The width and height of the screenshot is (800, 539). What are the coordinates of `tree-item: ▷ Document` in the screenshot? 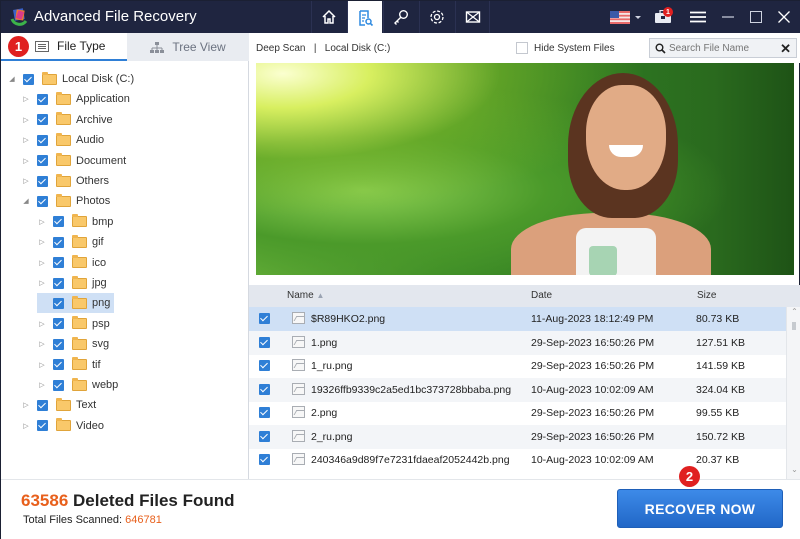 It's located at (73, 161).